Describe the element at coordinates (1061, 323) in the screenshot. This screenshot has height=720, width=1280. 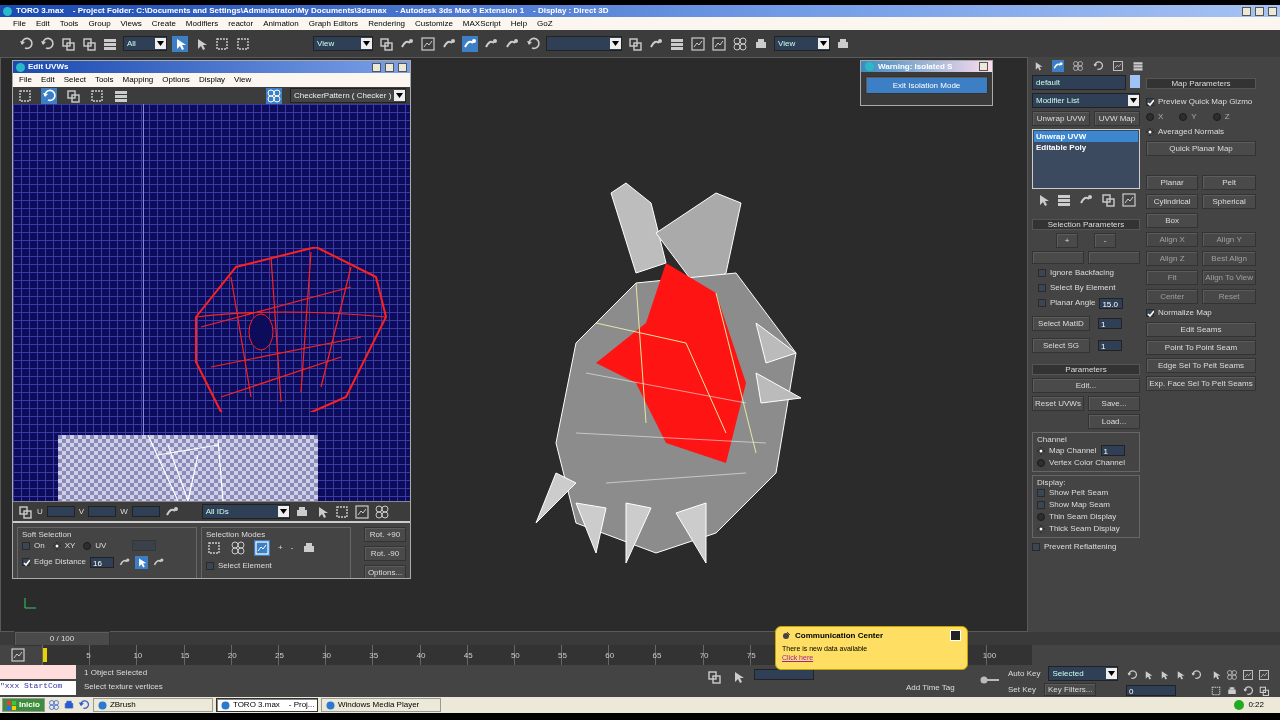
I see `select-matid-button: Select MatID` at that location.